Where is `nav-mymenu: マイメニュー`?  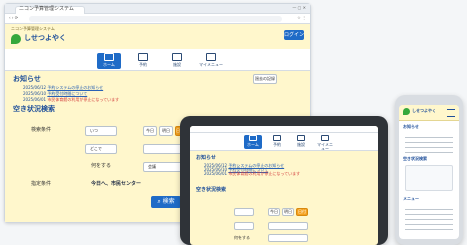
nav-mymenu: マイメニュー is located at coordinates (211, 61).